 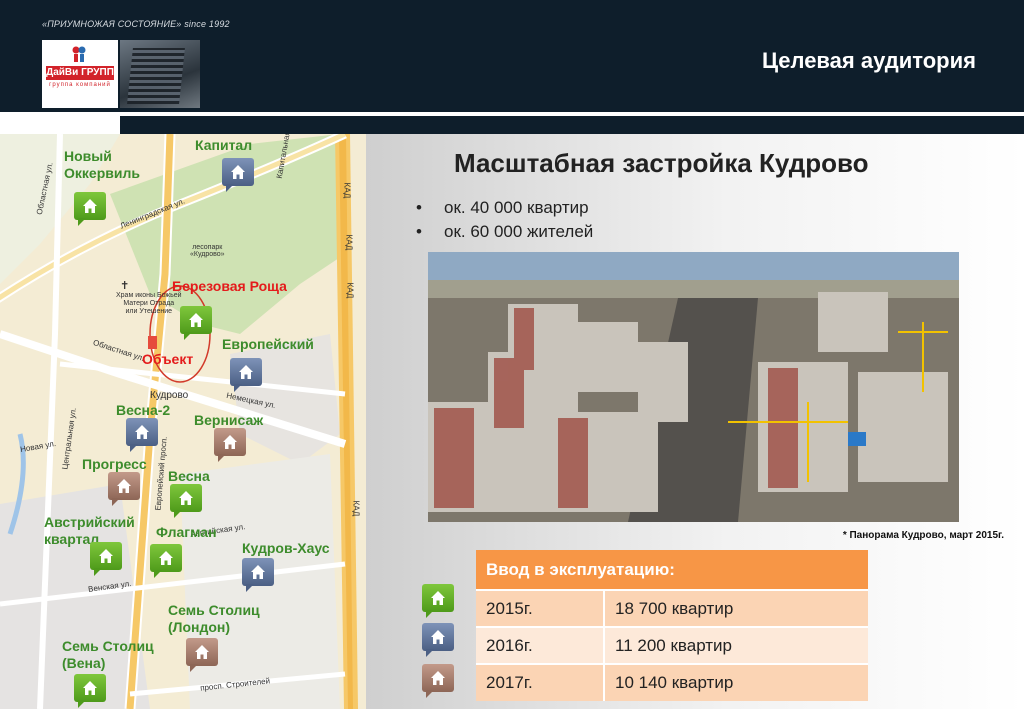 I want to click on pin-flagman, so click(x=166, y=562).